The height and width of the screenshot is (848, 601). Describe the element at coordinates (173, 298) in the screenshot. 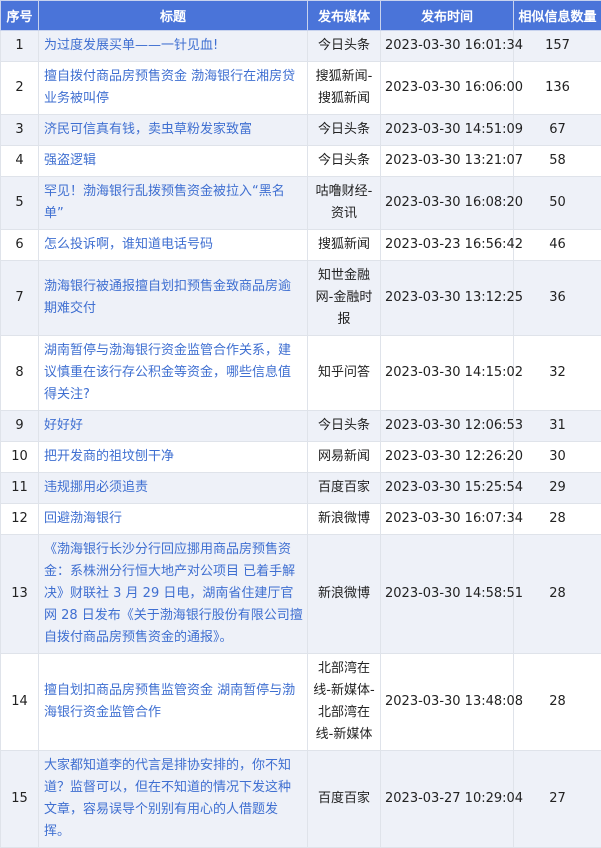

I see `row-title-link: 渤海银行被通报擅自划扣预售金致商品房逾期难交付` at that location.